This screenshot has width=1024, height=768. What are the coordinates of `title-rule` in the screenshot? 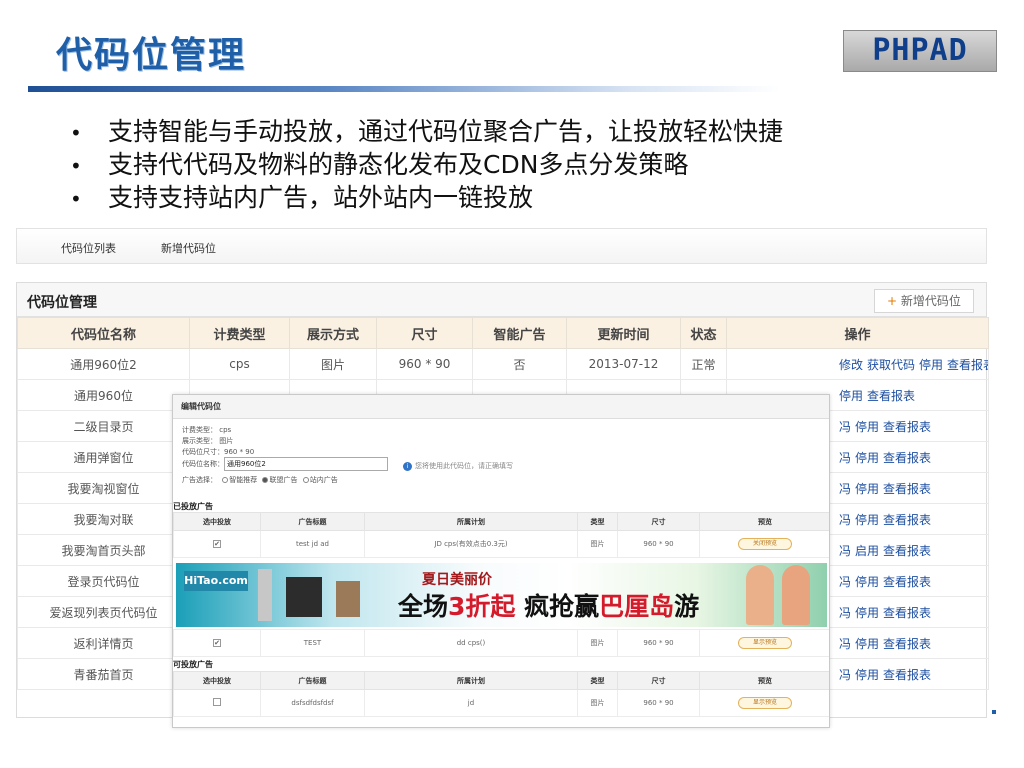 It's located at (404, 89).